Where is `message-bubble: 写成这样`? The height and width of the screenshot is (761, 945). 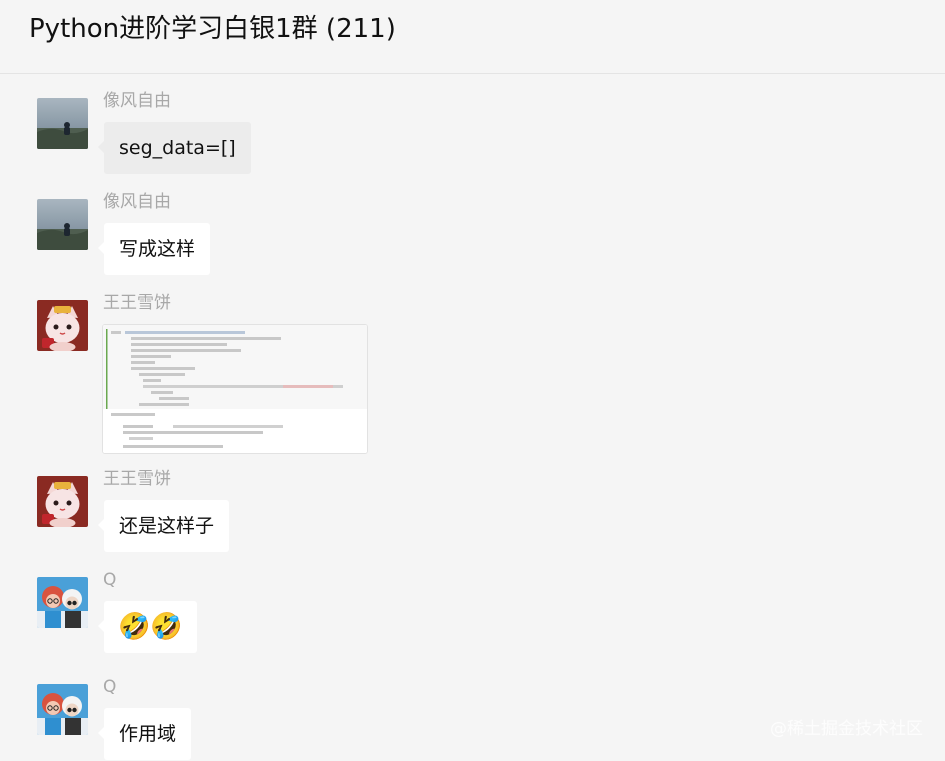
message-bubble: 写成这样 is located at coordinates (154, 249).